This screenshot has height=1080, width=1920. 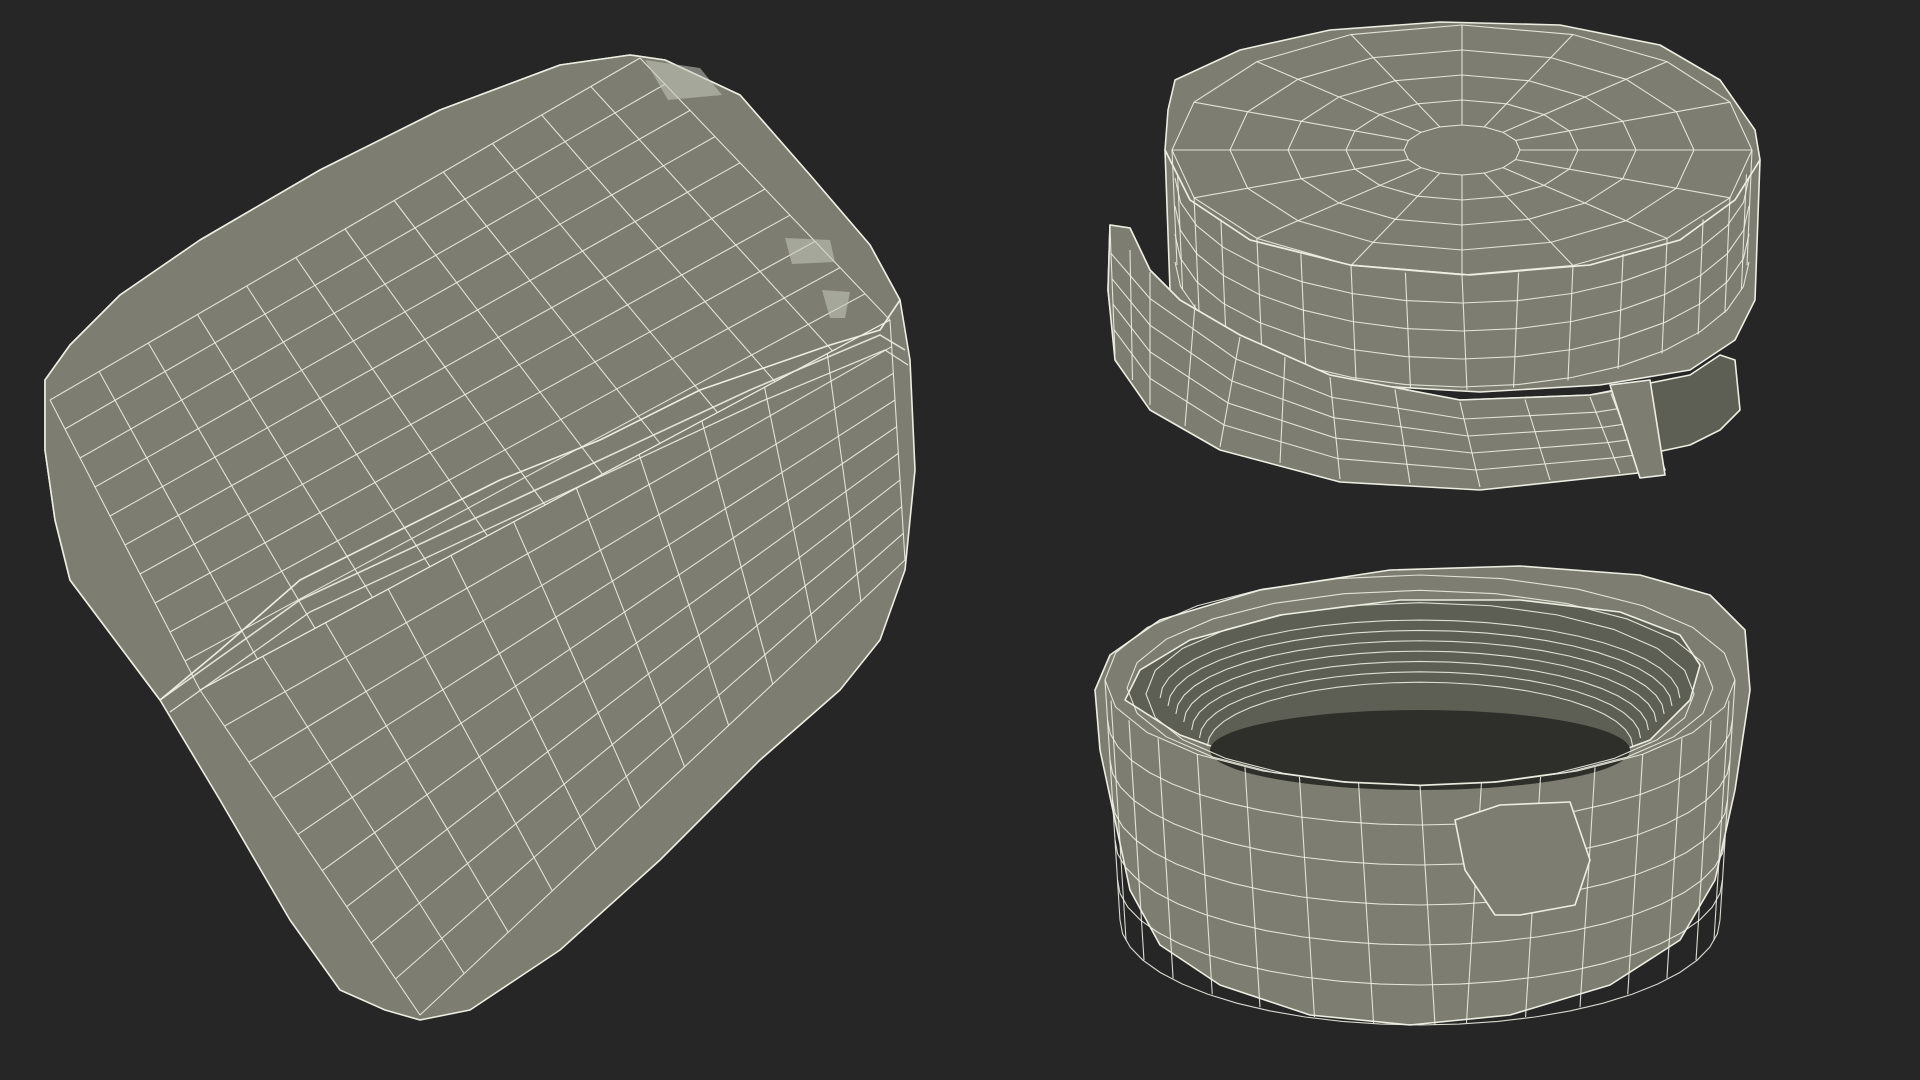 I want to click on cup-inner-floor, so click(x=1420, y=750).